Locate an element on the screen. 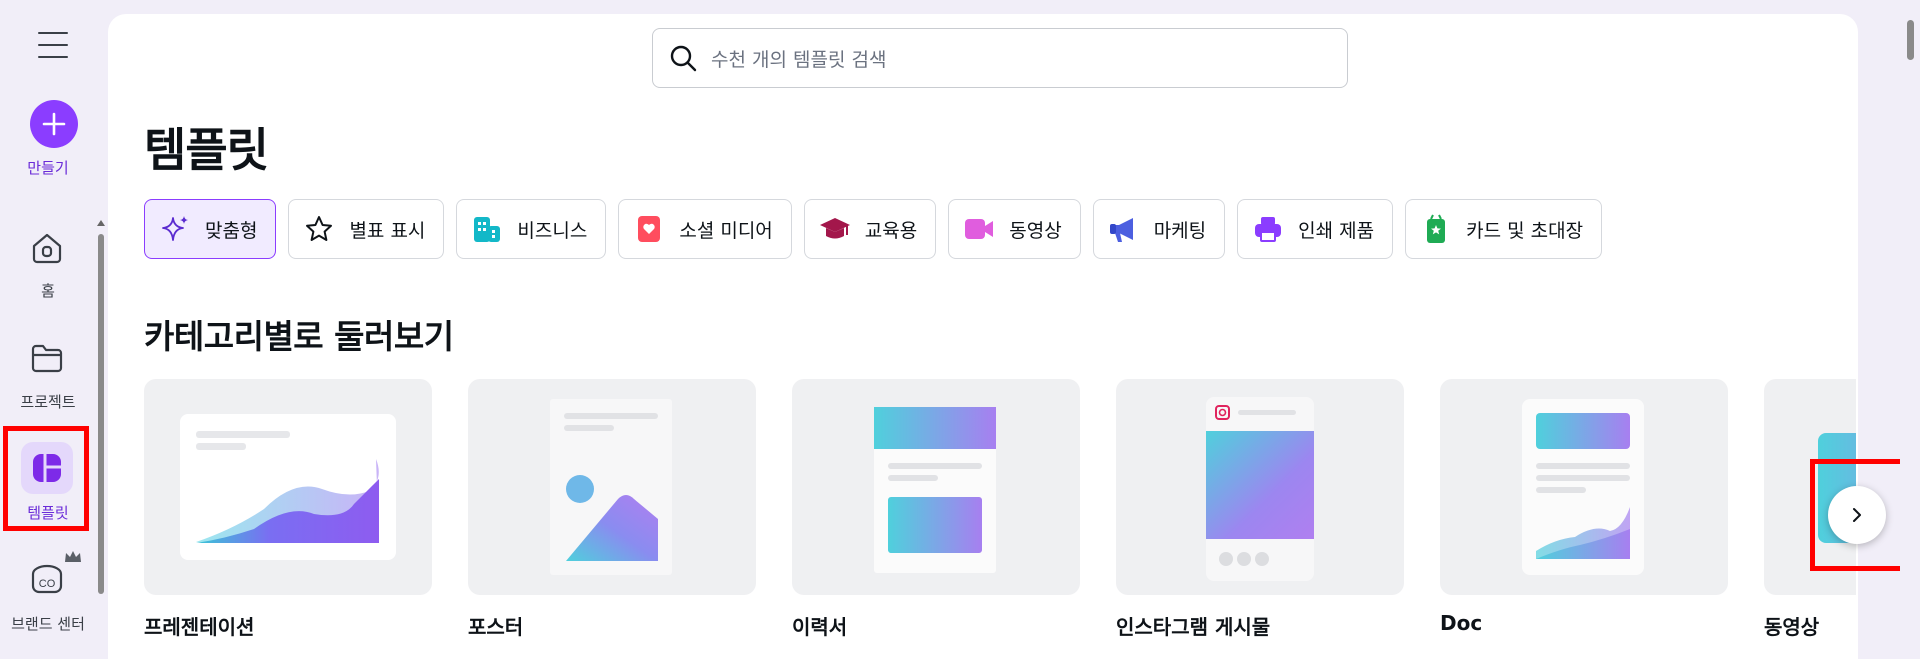 The height and width of the screenshot is (659, 1920). chip-marketing: 마케팅 is located at coordinates (1159, 229).